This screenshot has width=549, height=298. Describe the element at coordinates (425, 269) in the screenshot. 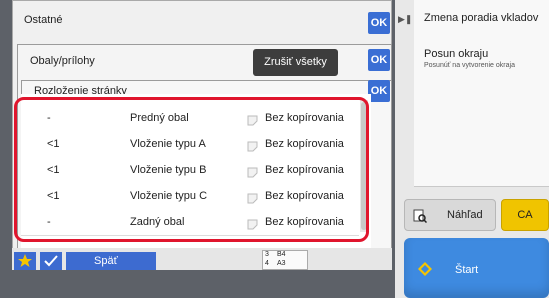

I see `start-diamond-icon` at that location.